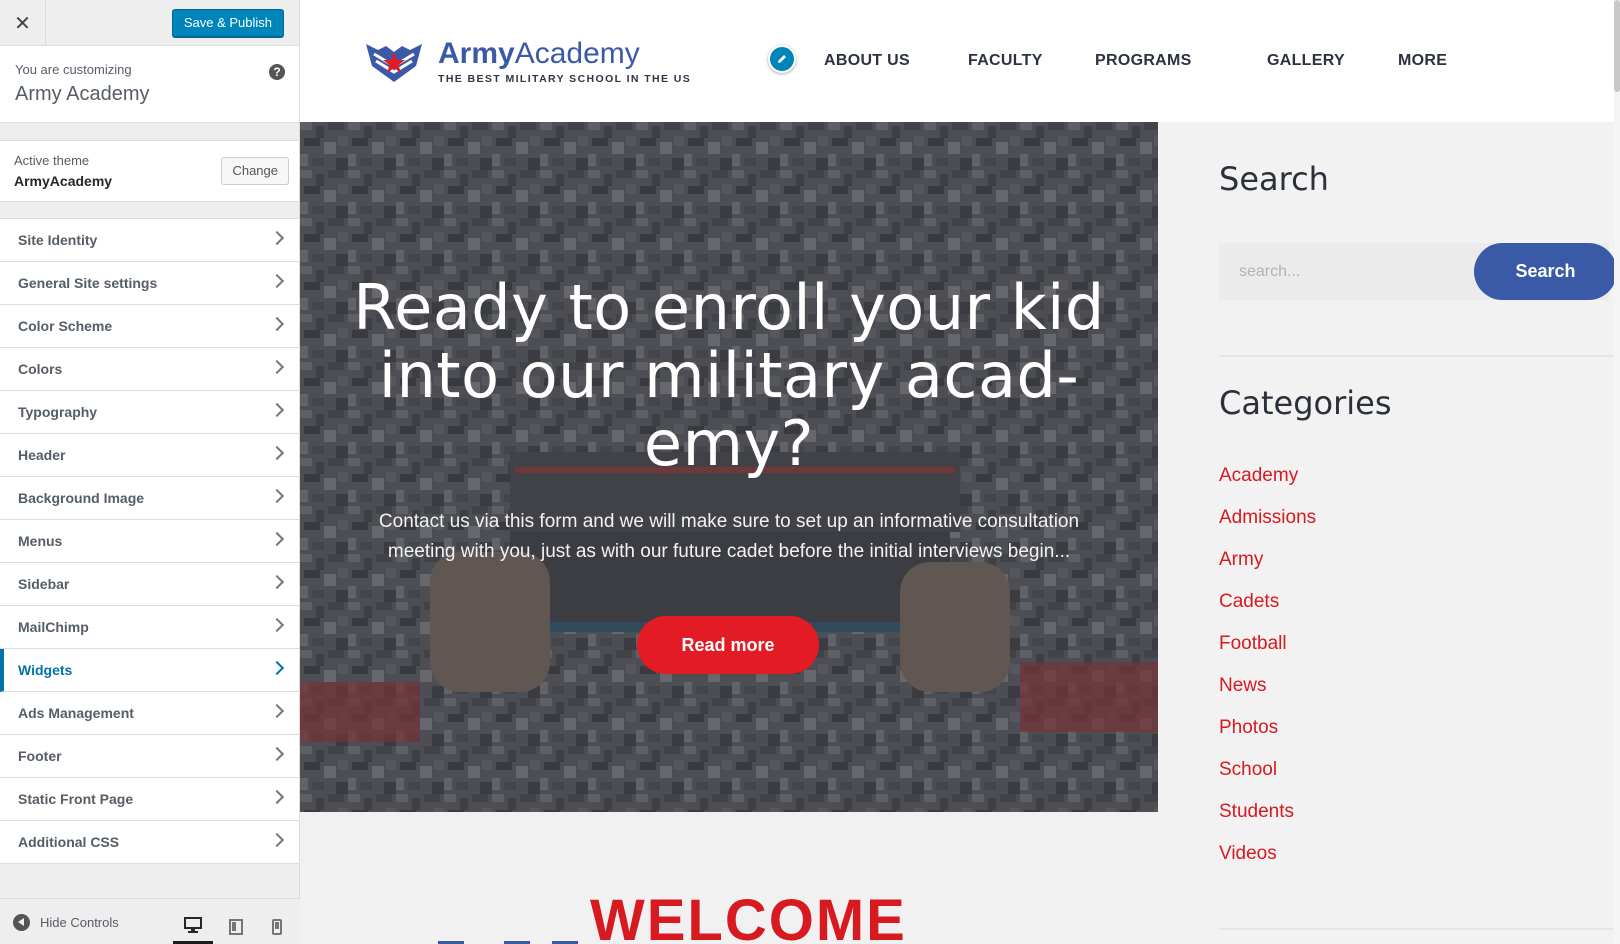  What do you see at coordinates (1267, 518) in the screenshot?
I see `category-link: Admissions` at bounding box center [1267, 518].